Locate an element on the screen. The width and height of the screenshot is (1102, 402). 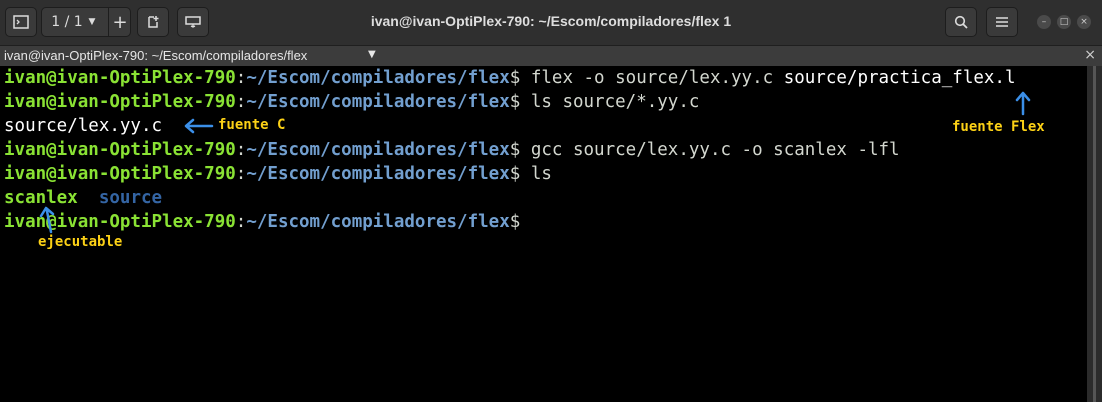
close-tab-icon: × is located at coordinates (1090, 55).